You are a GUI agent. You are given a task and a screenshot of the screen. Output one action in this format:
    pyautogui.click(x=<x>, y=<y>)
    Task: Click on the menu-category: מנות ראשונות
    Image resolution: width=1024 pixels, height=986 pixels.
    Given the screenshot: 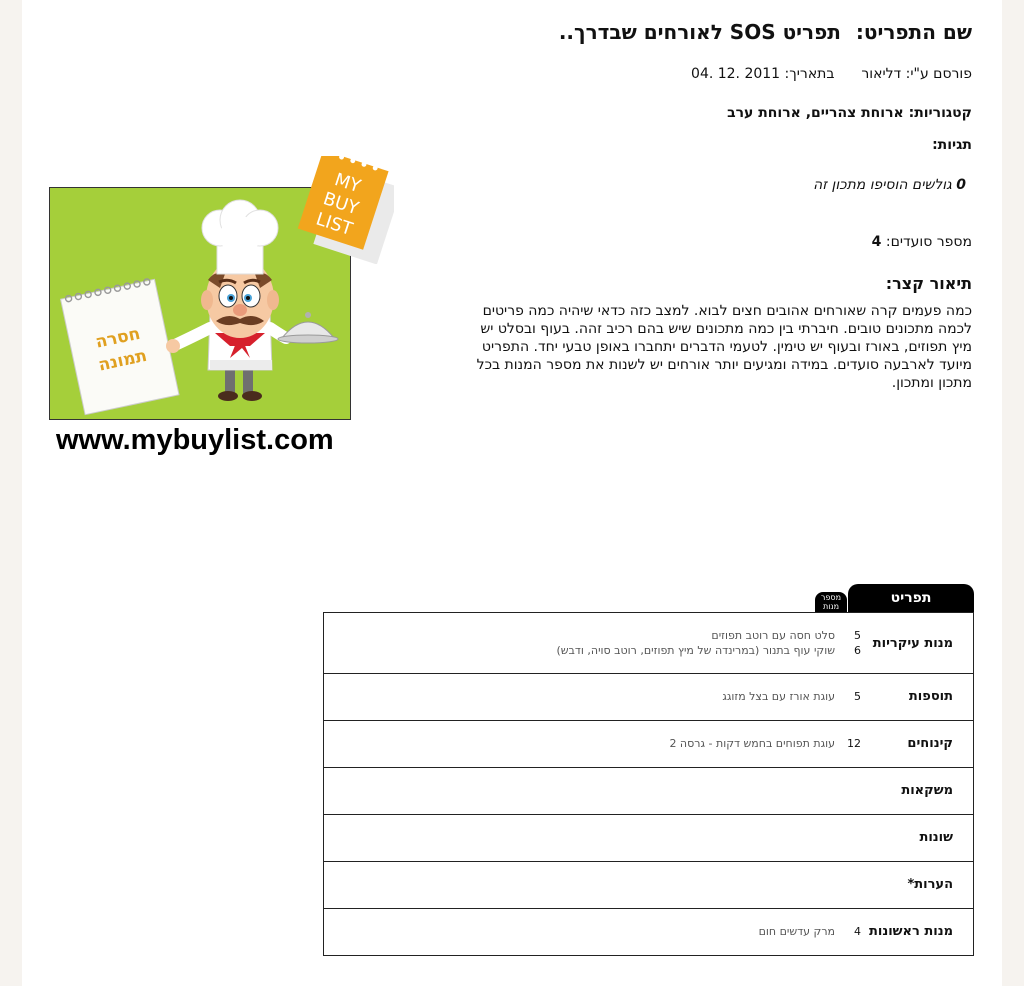 What is the action you would take?
    pyautogui.click(x=910, y=931)
    